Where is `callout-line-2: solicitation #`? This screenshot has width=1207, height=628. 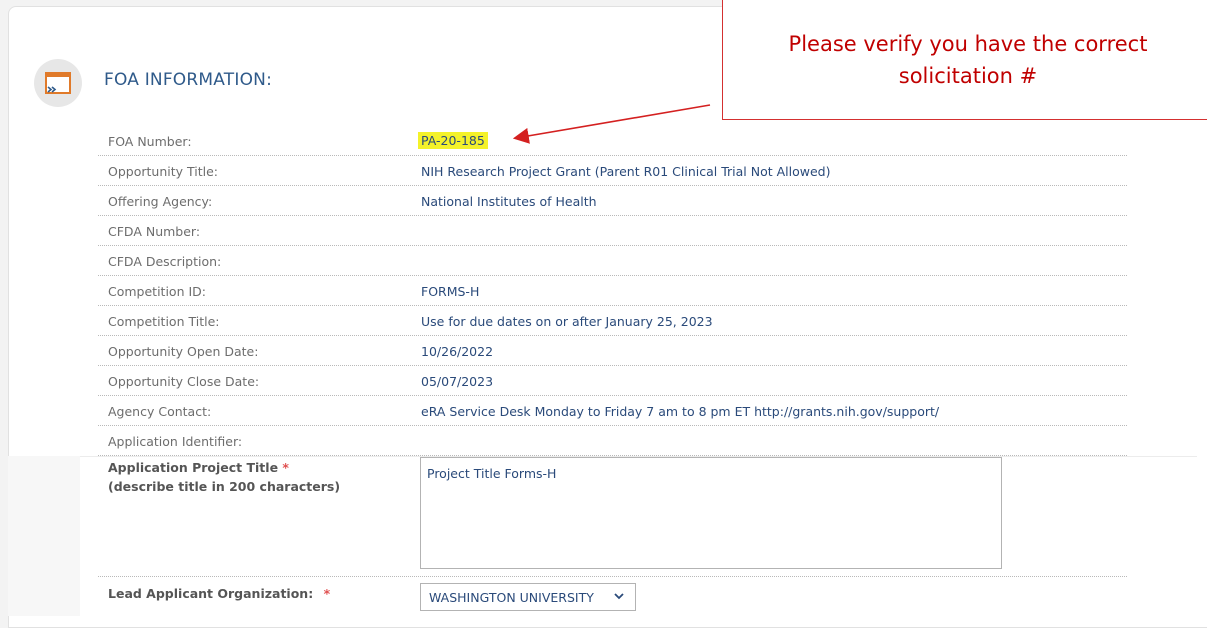
callout-line-2: solicitation # is located at coordinates (968, 76).